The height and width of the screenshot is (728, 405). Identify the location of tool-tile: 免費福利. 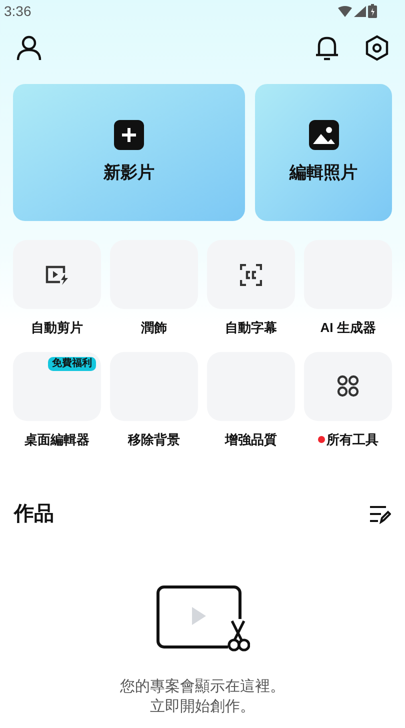
(57, 386).